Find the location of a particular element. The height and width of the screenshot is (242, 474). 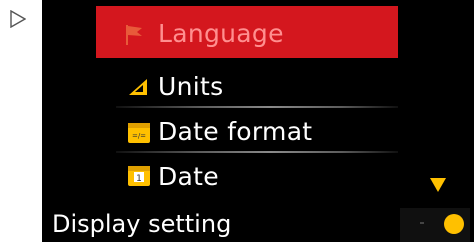

calendar-icon: 1 is located at coordinates (139, 176).